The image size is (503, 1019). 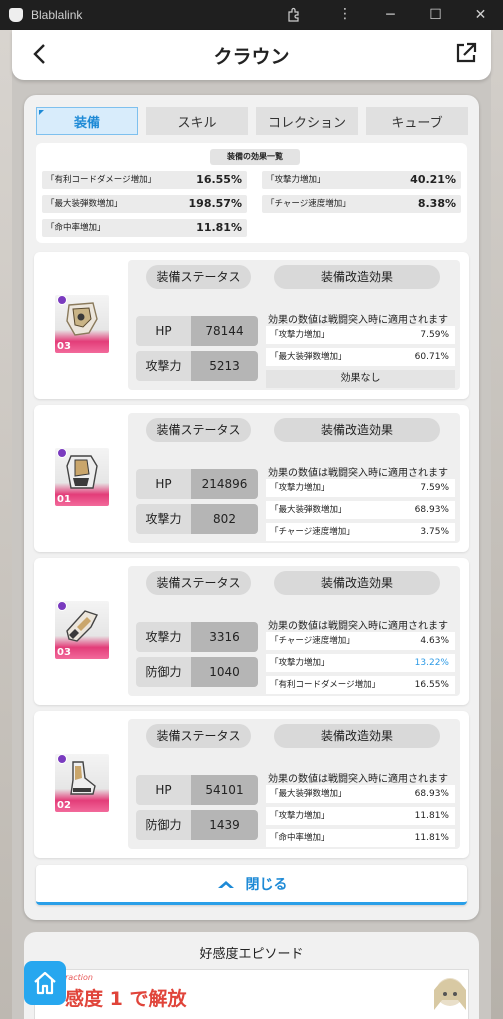 What do you see at coordinates (64, 346) in the screenshot?
I see `equipment-level: 03` at bounding box center [64, 346].